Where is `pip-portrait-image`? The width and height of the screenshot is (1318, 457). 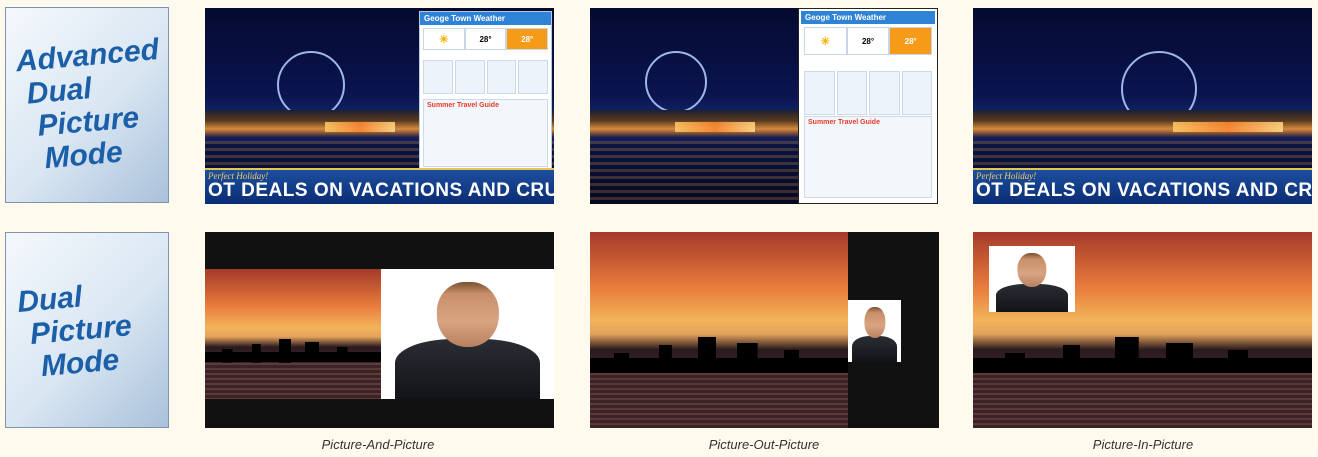 pip-portrait-image is located at coordinates (1032, 279).